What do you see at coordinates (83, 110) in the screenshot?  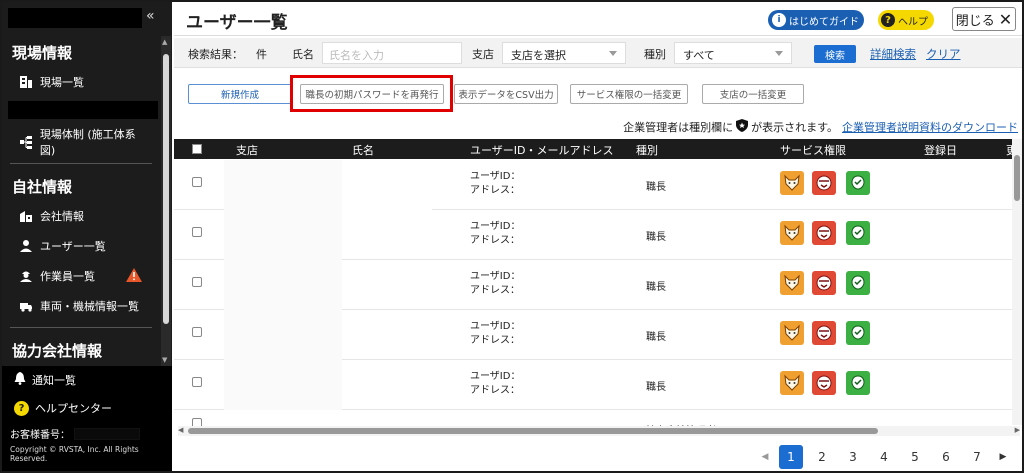 I see `redacted-bar` at bounding box center [83, 110].